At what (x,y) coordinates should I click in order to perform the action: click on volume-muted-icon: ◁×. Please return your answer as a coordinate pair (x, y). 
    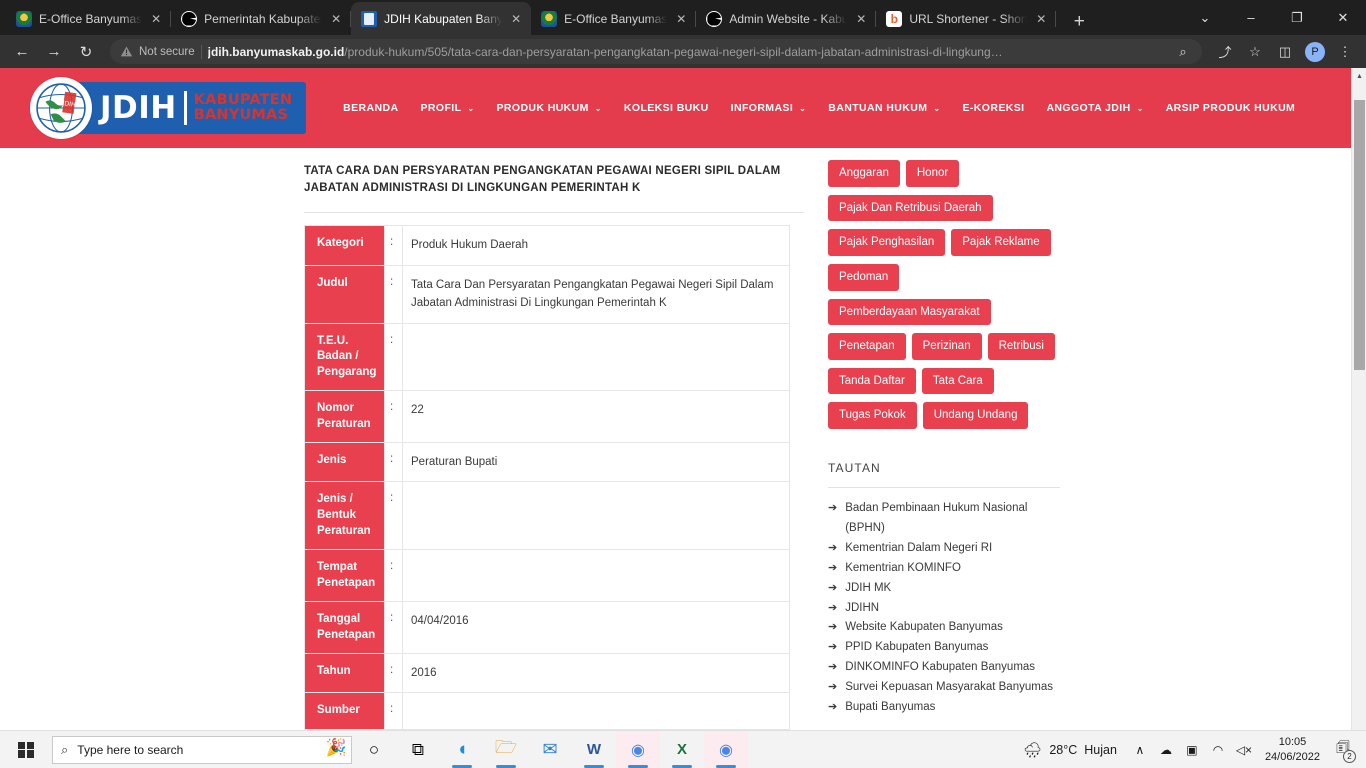
    Looking at the image, I should click on (1244, 749).